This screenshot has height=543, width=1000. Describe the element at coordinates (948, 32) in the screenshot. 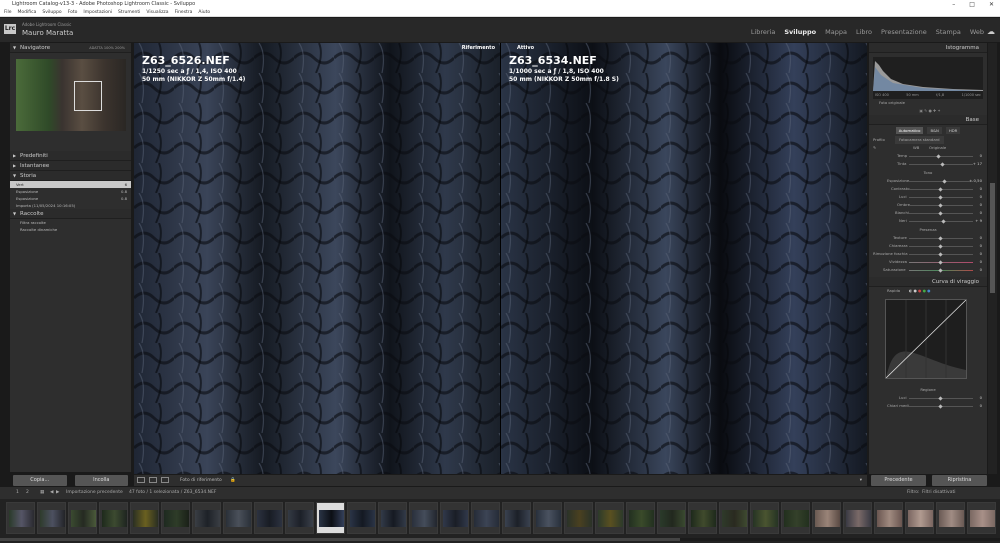

I see `module-stampa: Stampa` at that location.